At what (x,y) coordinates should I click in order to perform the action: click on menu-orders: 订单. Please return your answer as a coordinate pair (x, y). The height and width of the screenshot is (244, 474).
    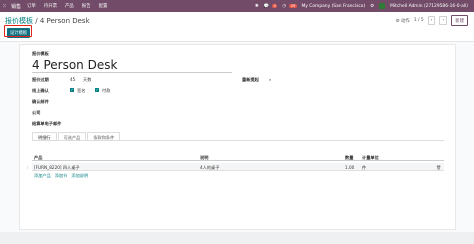
    Looking at the image, I should click on (31, 6).